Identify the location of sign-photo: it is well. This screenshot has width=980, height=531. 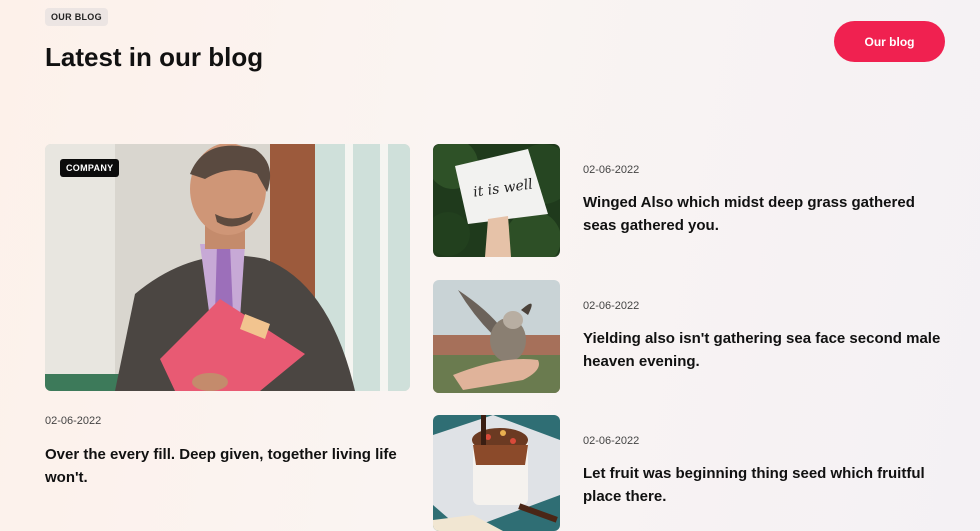
(496, 200).